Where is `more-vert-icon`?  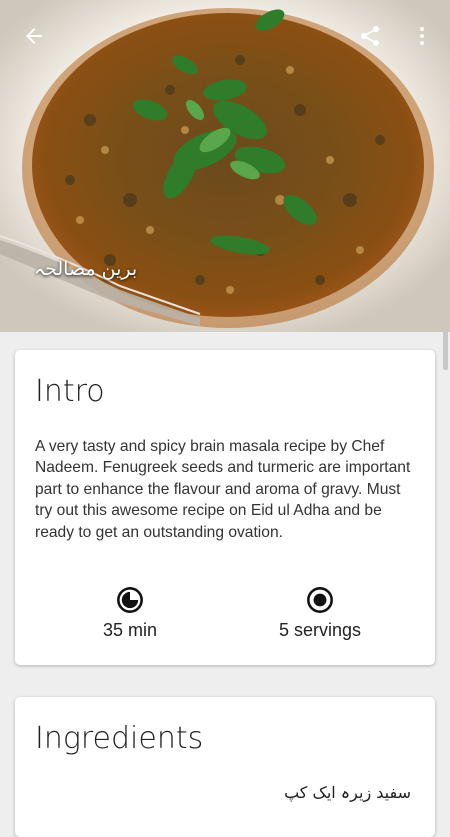 more-vert-icon is located at coordinates (422, 36).